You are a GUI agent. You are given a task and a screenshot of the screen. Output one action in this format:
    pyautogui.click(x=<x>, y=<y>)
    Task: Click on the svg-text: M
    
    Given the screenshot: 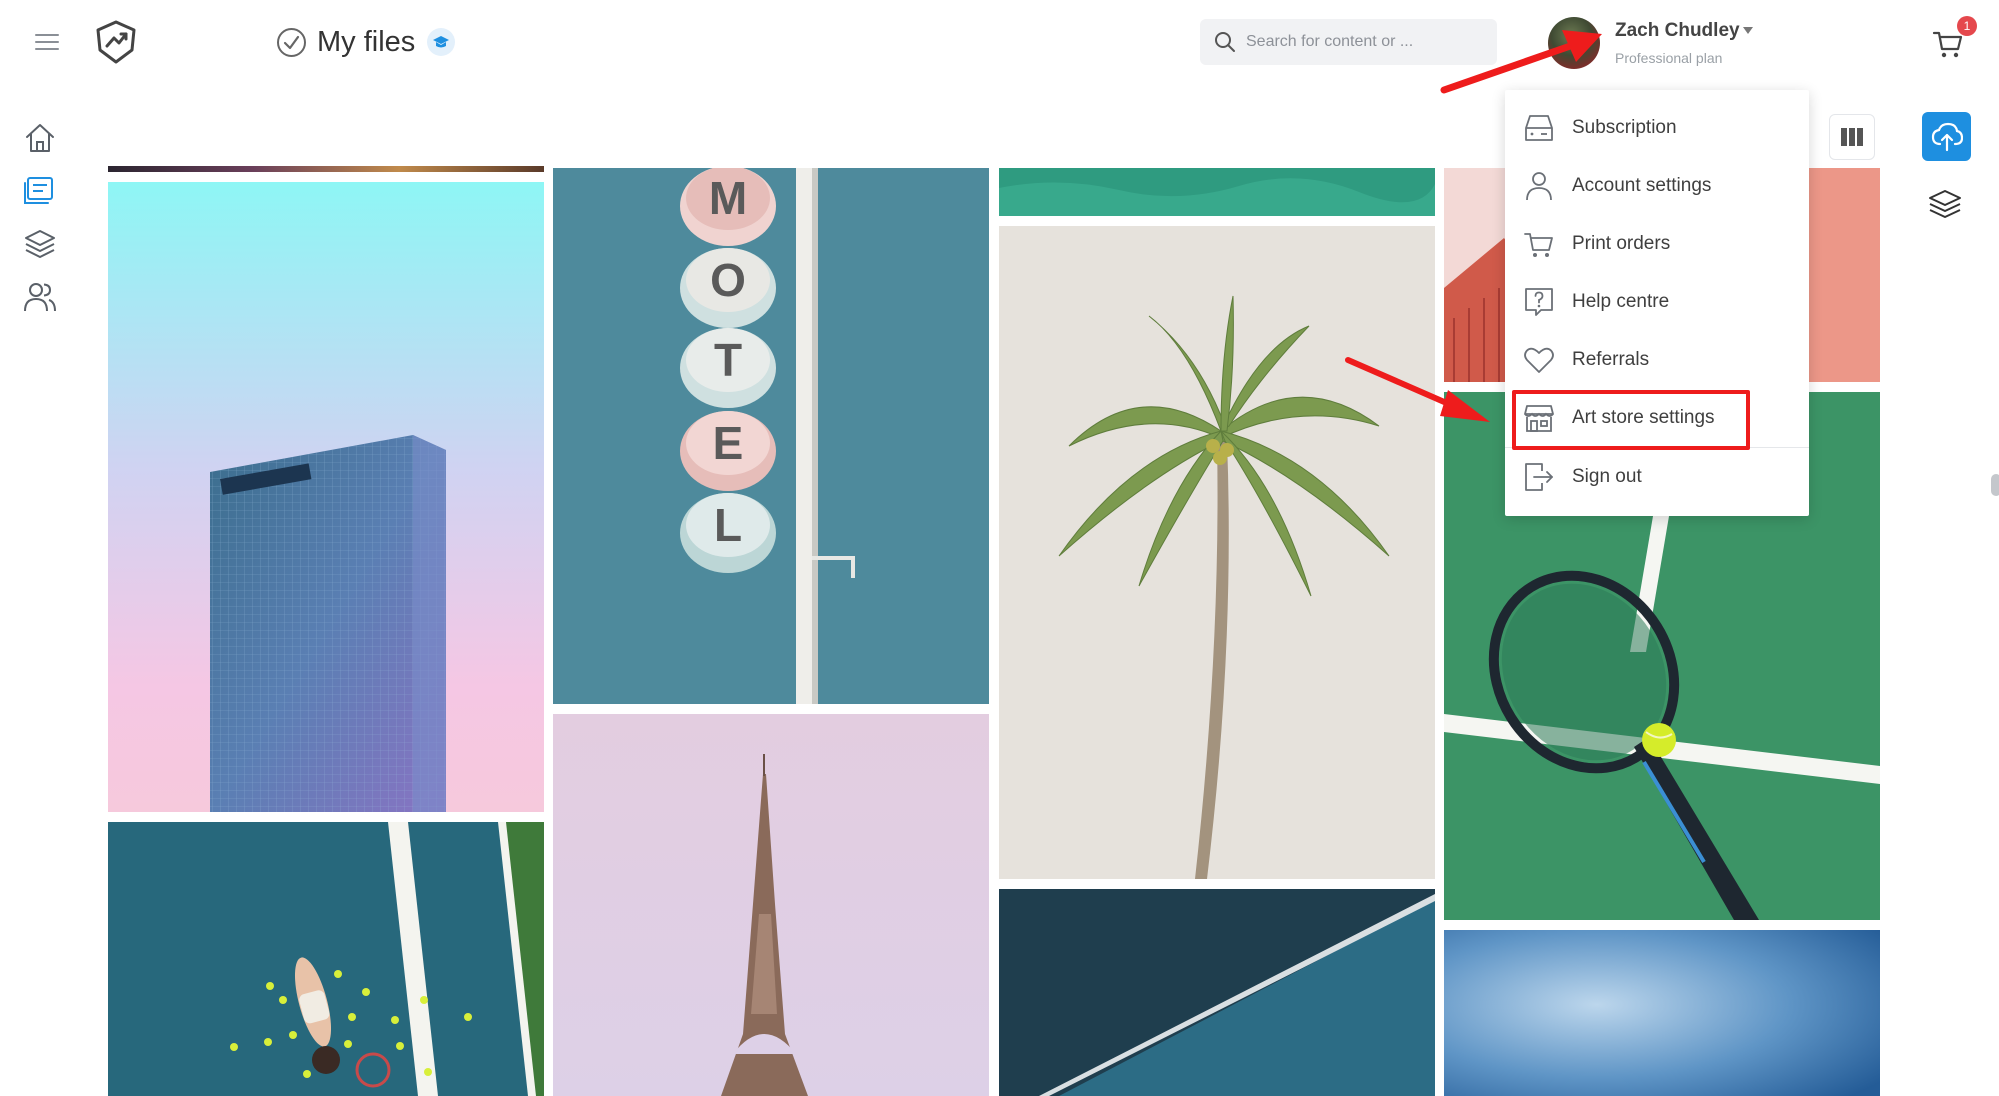 What is the action you would take?
    pyautogui.click(x=728, y=198)
    